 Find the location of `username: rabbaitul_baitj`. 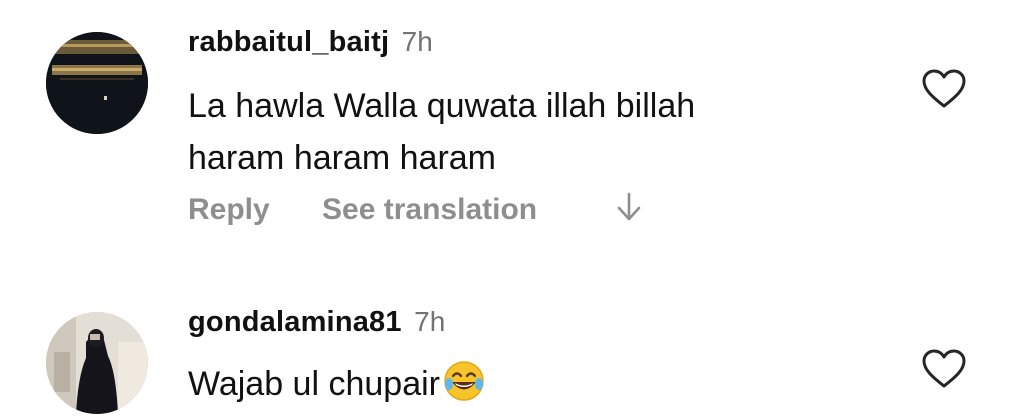

username: rabbaitul_baitj is located at coordinates (288, 42).